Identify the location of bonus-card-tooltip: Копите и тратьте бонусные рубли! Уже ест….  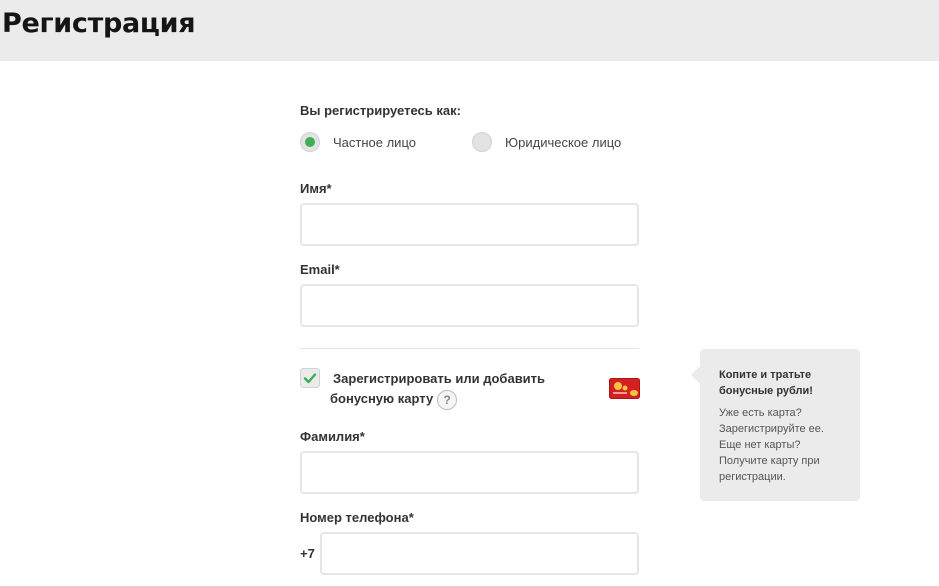
(775, 425).